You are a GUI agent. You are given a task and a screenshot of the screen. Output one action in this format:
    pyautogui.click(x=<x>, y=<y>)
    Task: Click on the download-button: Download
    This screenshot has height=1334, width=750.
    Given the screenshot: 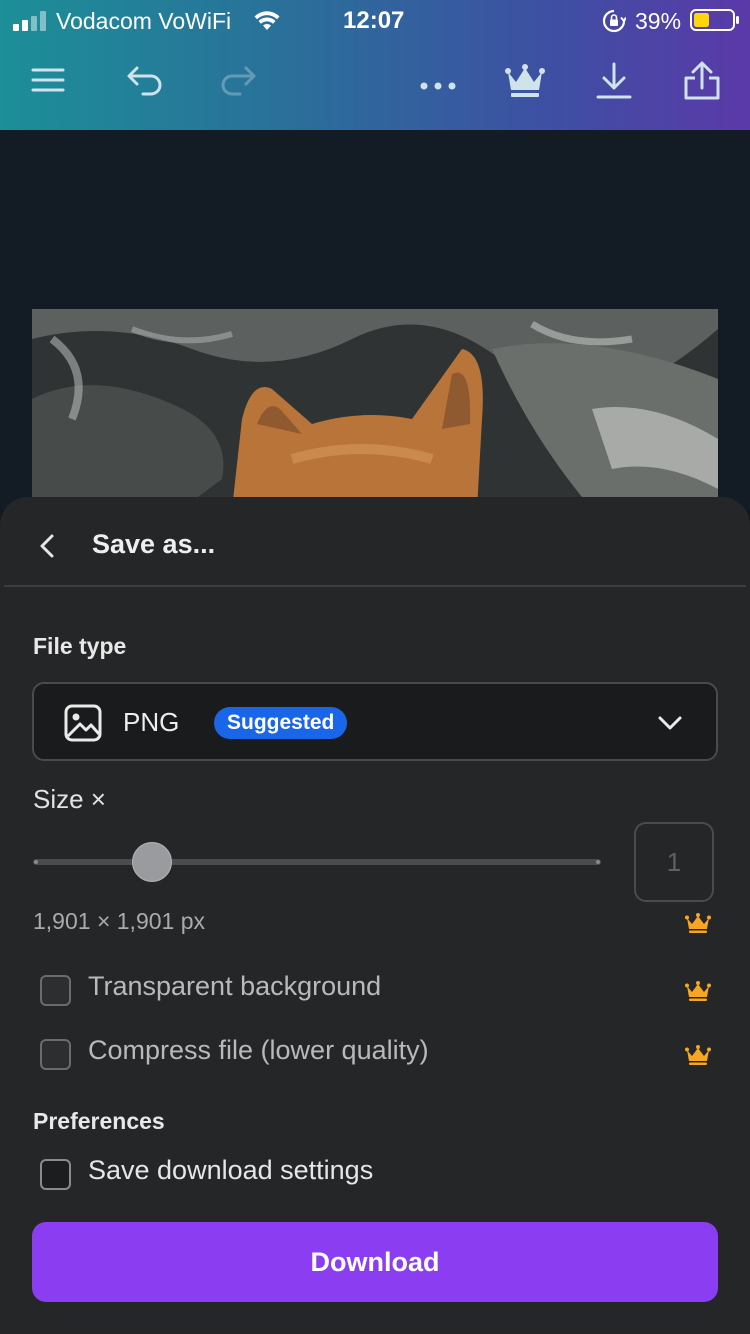 What is the action you would take?
    pyautogui.click(x=375, y=1262)
    